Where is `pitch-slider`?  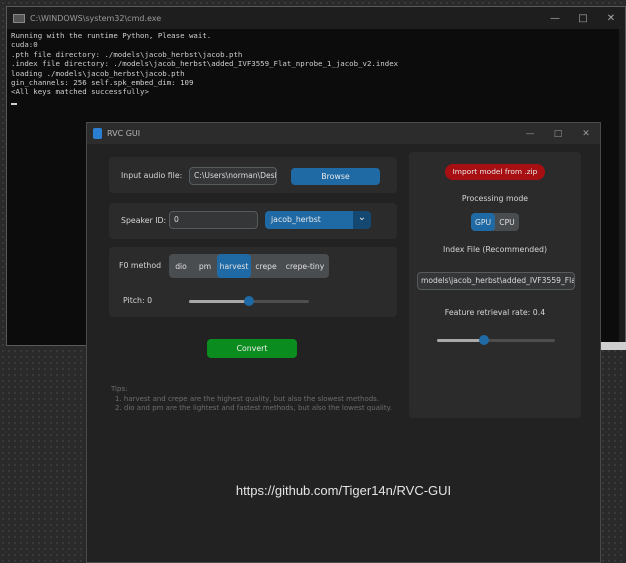
pitch-slider is located at coordinates (249, 301).